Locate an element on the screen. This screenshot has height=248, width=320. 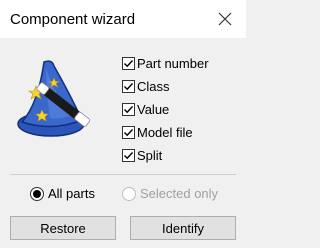
identify-button: Identify is located at coordinates (183, 228).